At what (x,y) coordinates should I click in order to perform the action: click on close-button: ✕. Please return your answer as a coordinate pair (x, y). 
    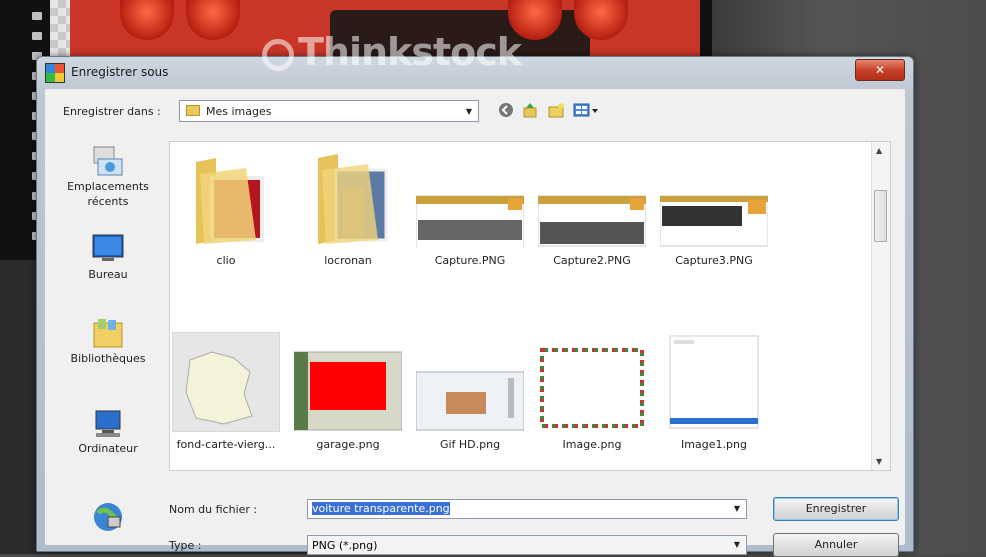
    Looking at the image, I should click on (880, 70).